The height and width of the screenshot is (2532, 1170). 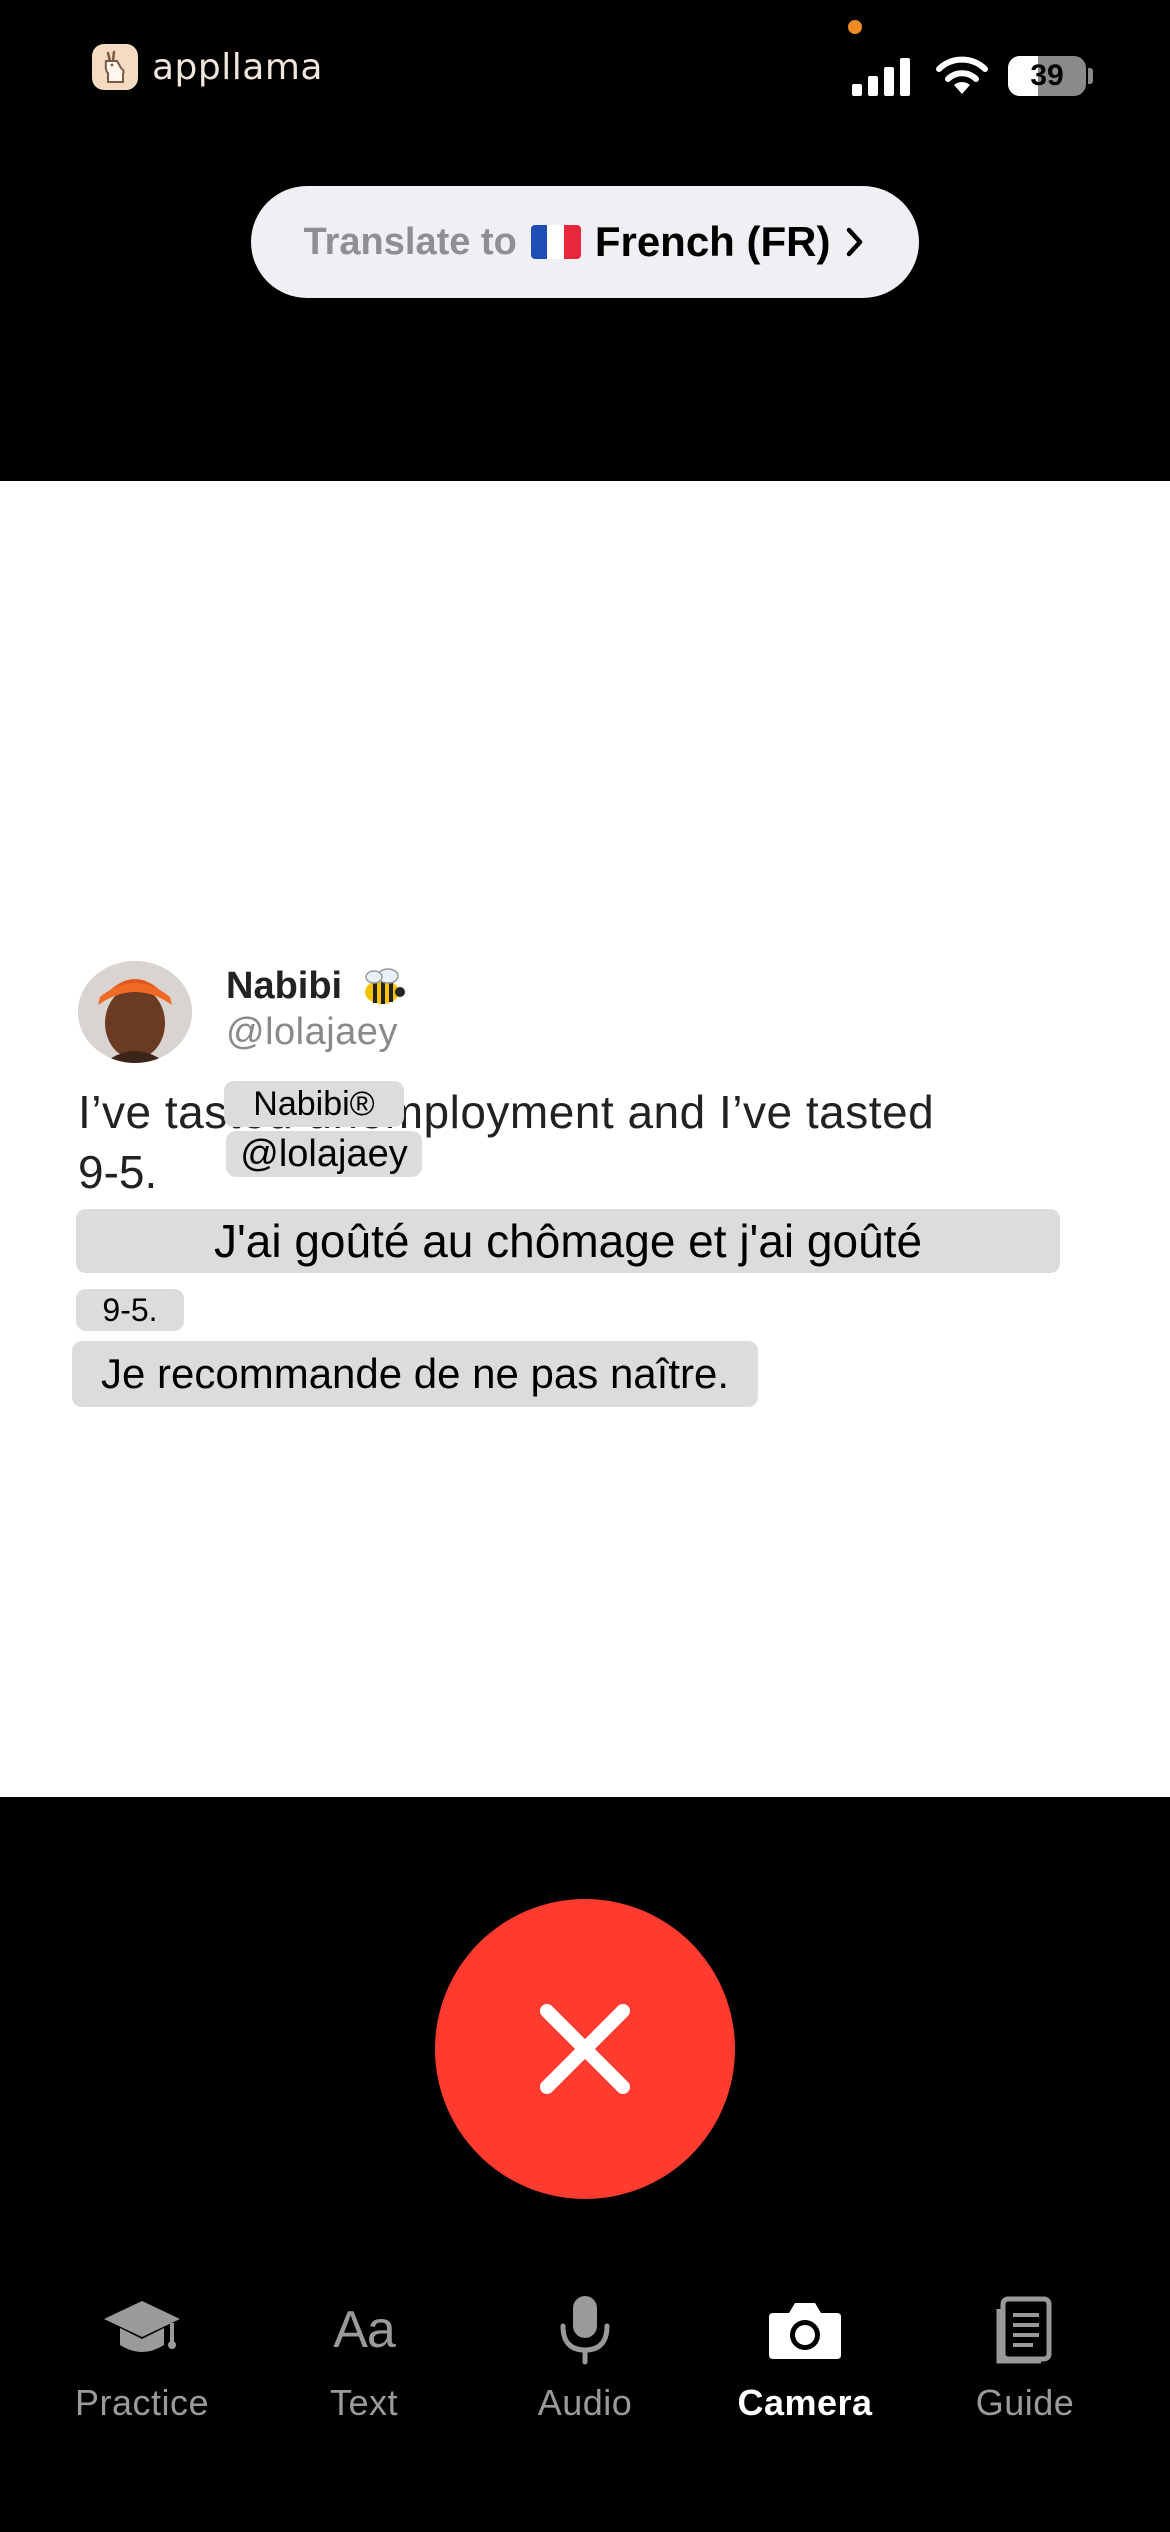 I want to click on battery-percent: 39, so click(x=1047, y=75).